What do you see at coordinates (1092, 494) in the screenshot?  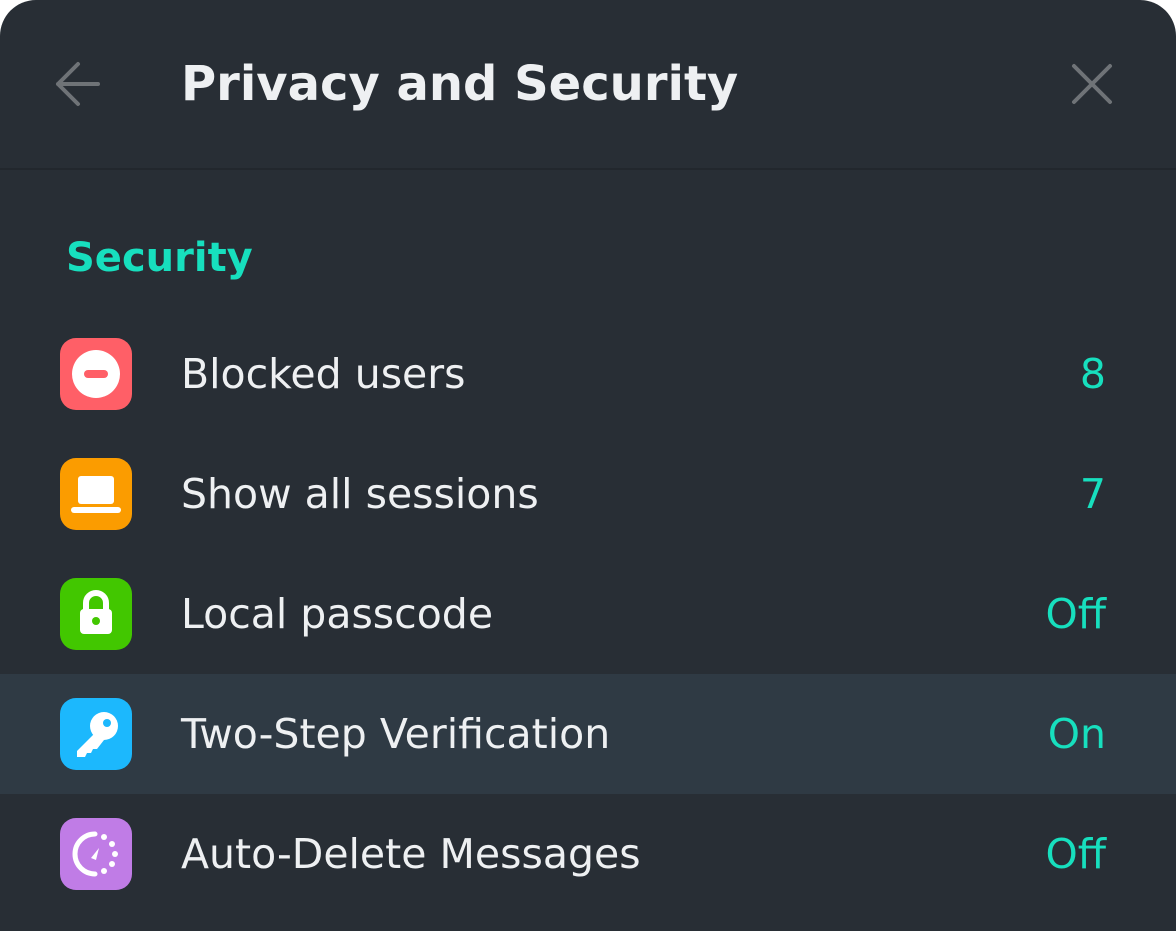 I see `setting-value: 7` at bounding box center [1092, 494].